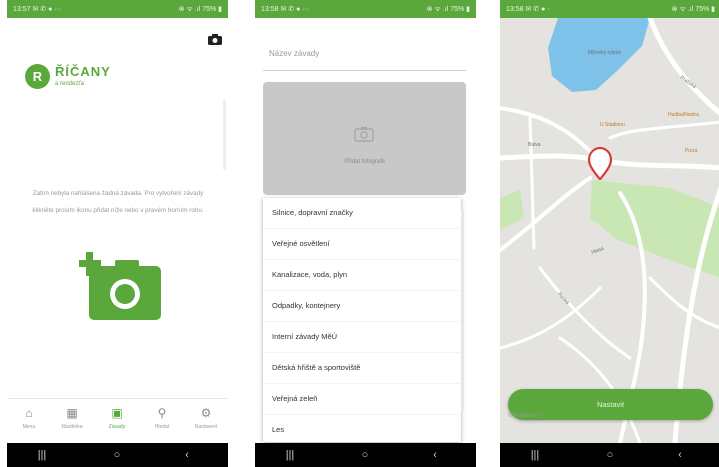  Describe the element at coordinates (29, 427) in the screenshot. I see `tab-label: Menu` at that location.